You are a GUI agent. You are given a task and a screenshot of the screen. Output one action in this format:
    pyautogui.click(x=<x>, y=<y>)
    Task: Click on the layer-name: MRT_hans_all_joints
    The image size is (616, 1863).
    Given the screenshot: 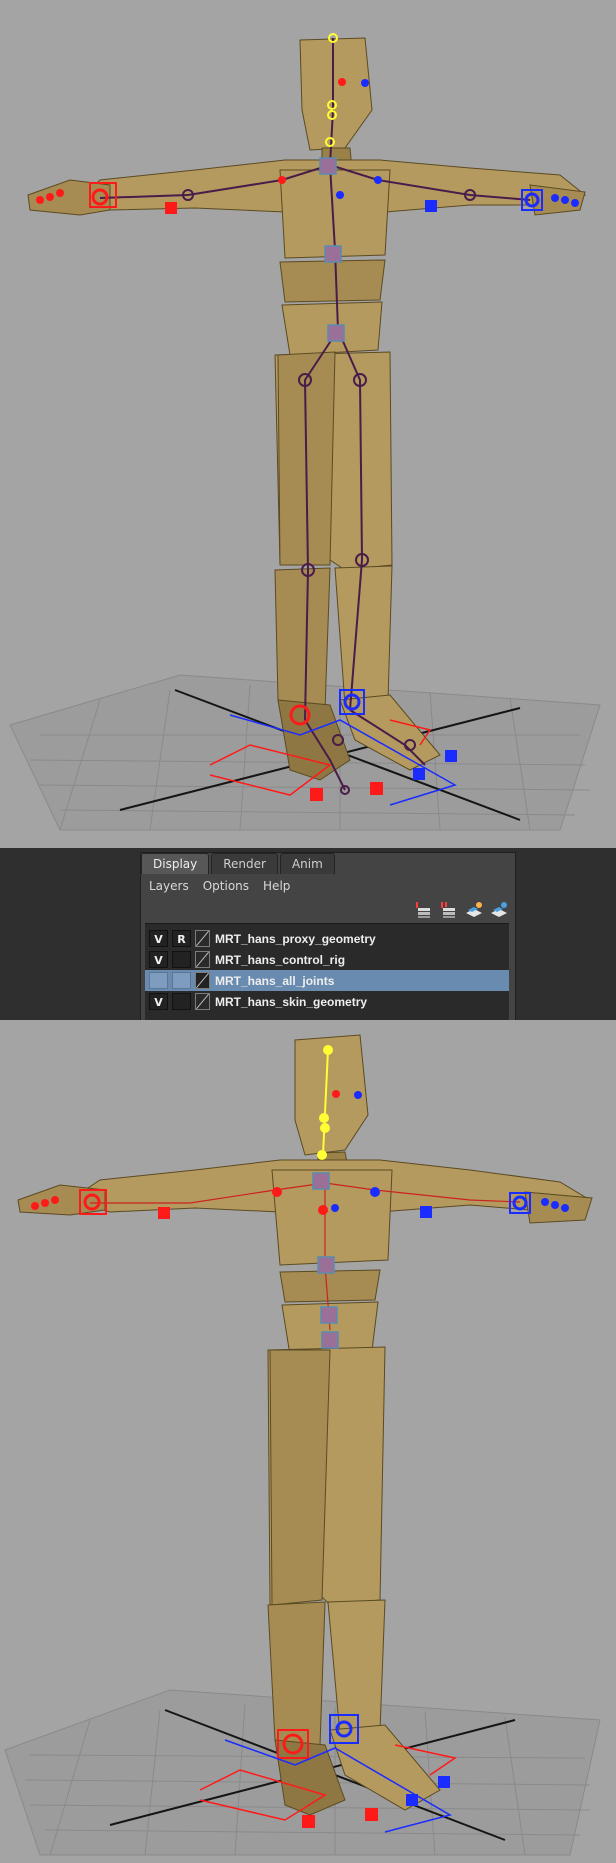 What is the action you would take?
    pyautogui.click(x=274, y=981)
    